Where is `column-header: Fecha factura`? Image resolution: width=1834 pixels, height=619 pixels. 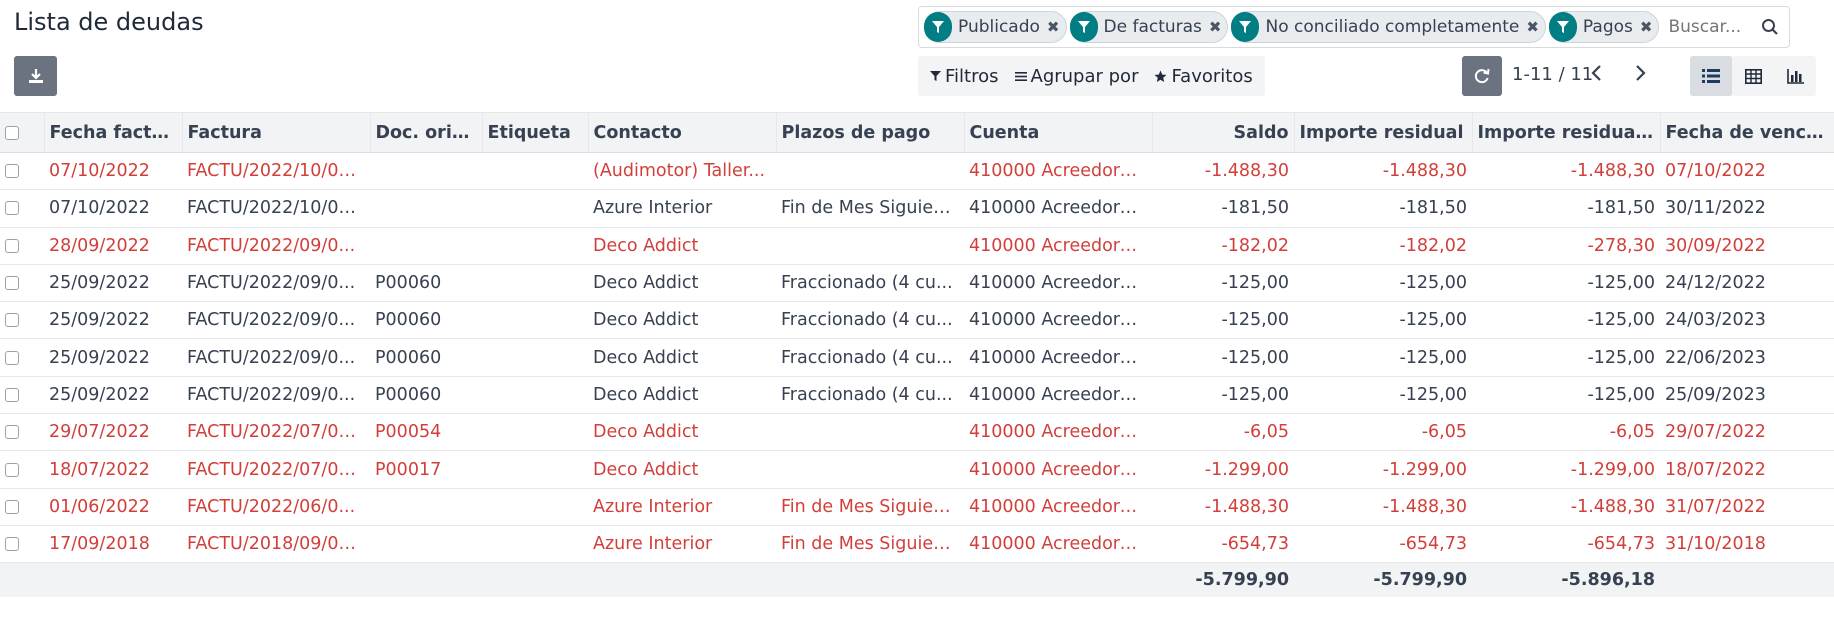 column-header: Fecha factura is located at coordinates (113, 132).